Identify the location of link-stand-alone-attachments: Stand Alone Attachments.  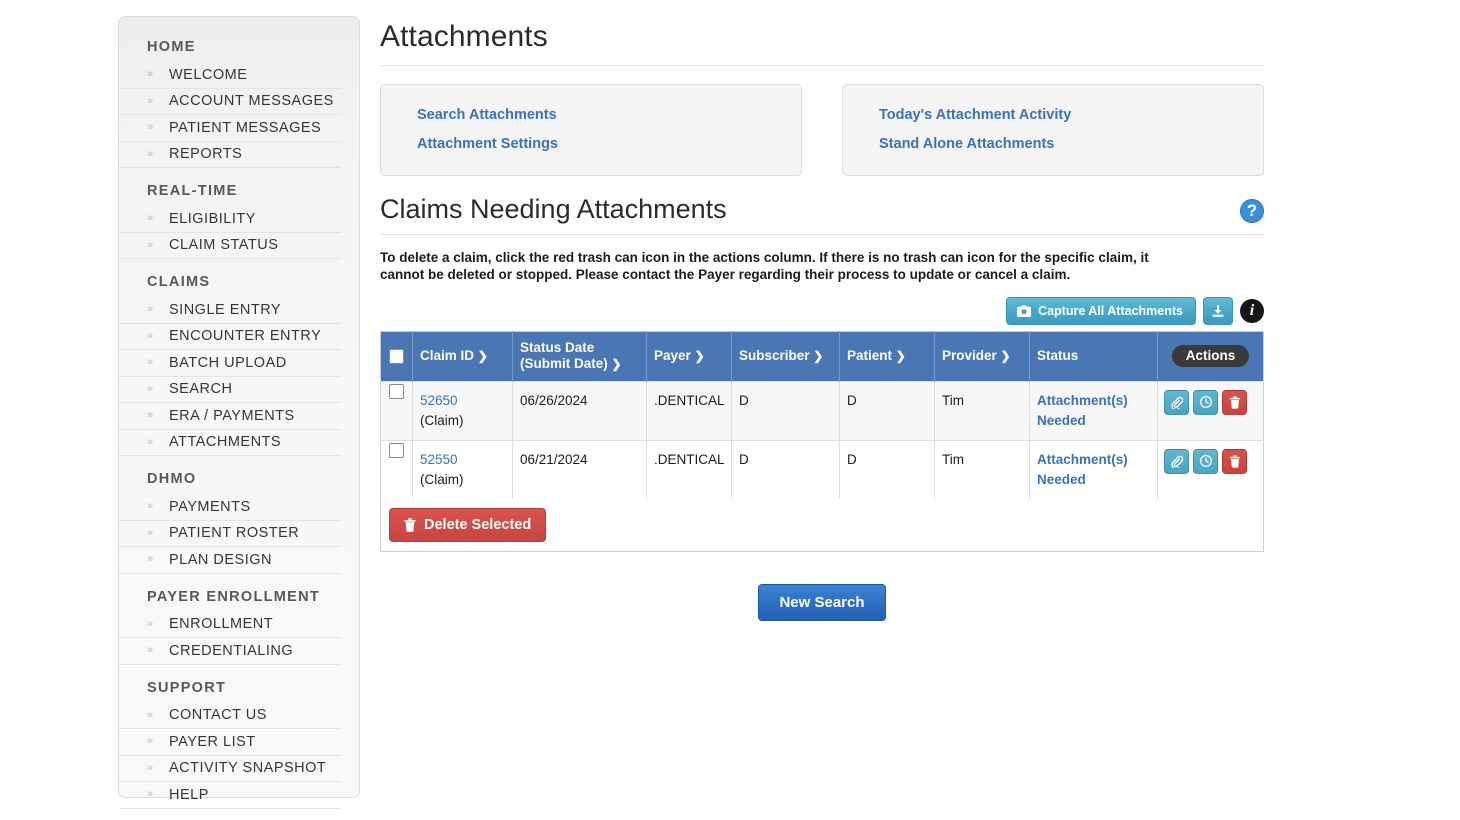
(1071, 144).